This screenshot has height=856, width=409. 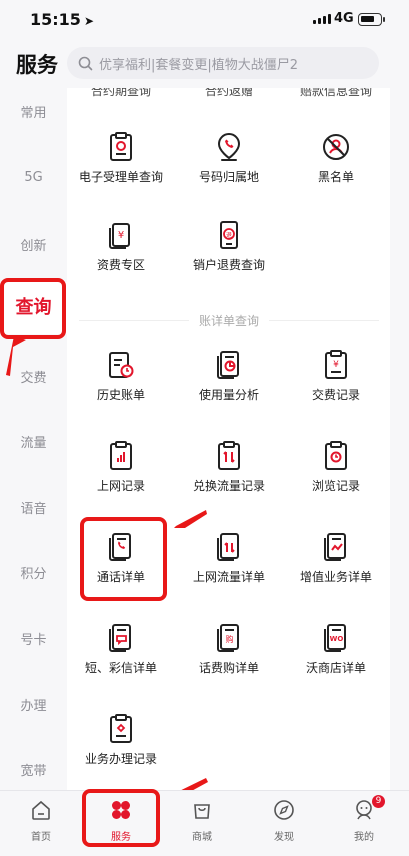 What do you see at coordinates (284, 821) in the screenshot?
I see `tab-discover: 发现` at bounding box center [284, 821].